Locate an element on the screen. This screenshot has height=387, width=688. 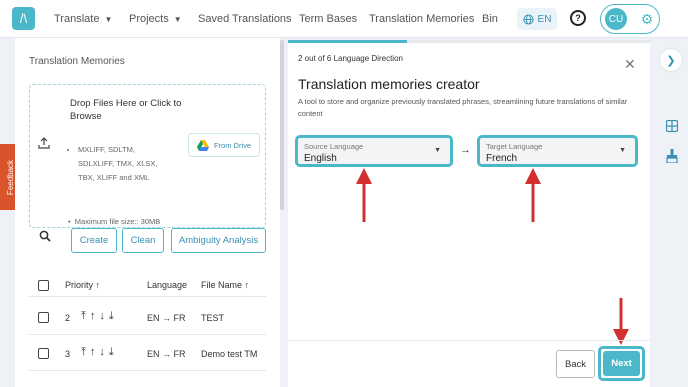
language-selector: EN is located at coordinates (537, 19).